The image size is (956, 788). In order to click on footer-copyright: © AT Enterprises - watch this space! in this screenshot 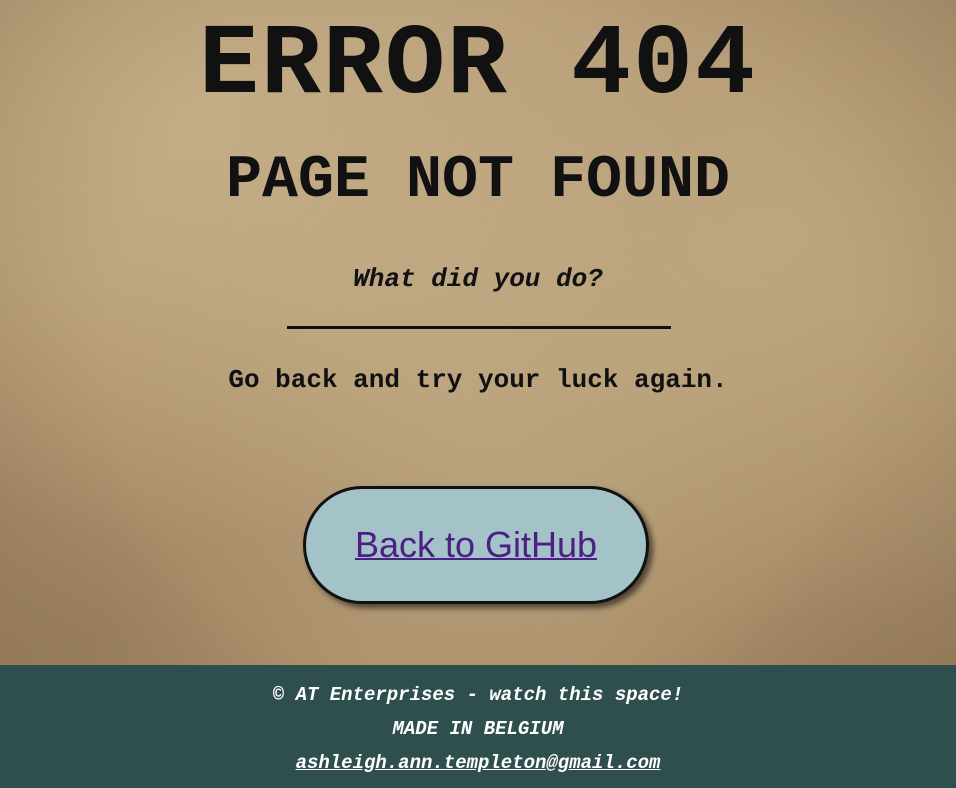, I will do `click(478, 695)`.